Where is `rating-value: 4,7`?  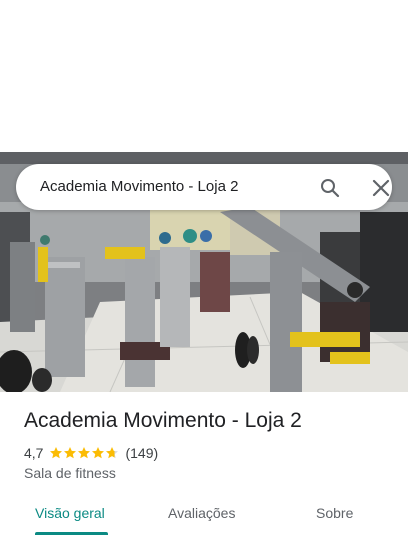 rating-value: 4,7 is located at coordinates (34, 453).